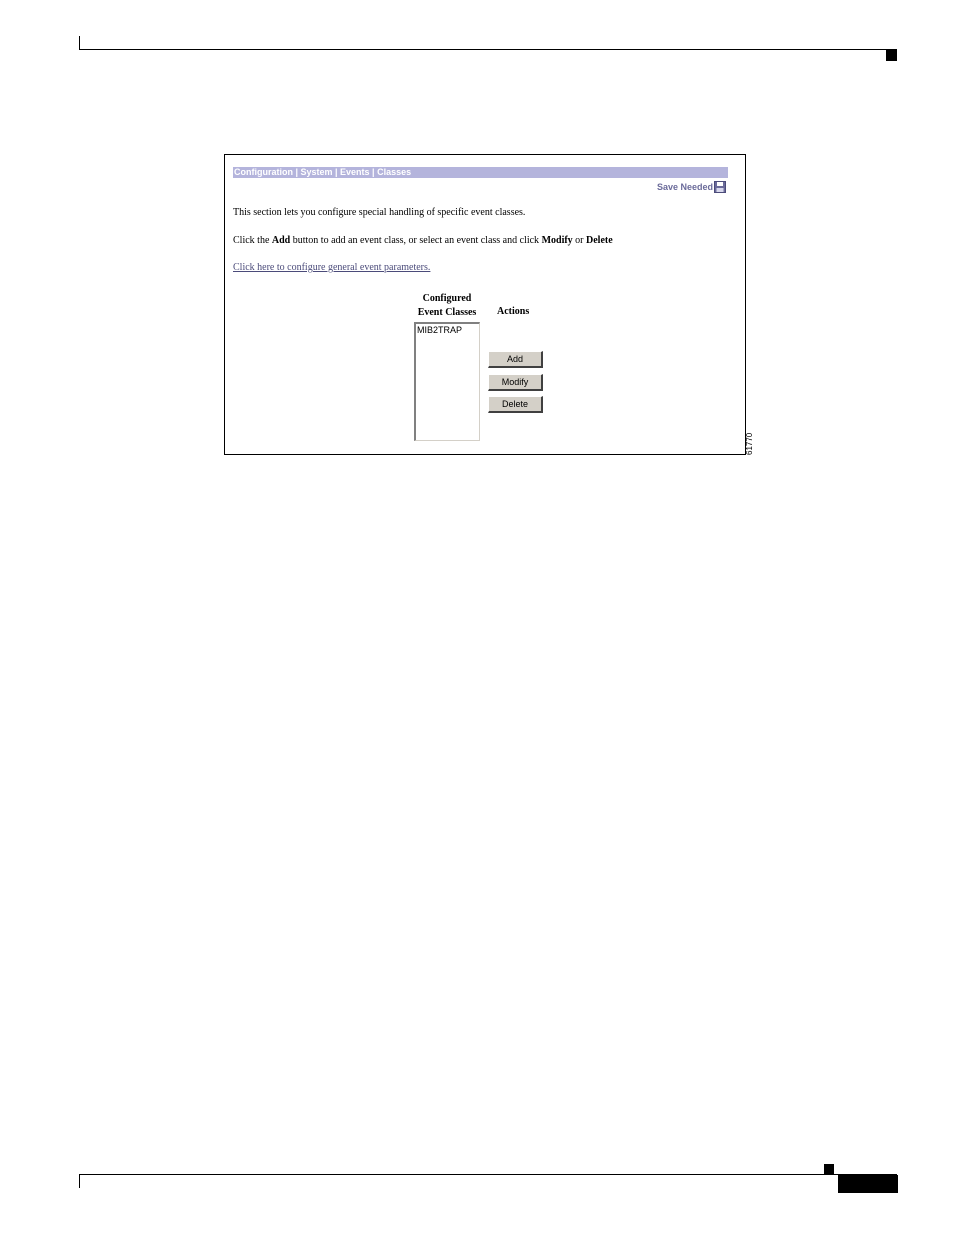 Image resolution: width=954 pixels, height=1235 pixels. I want to click on instructions-modify: Modify, so click(557, 240).